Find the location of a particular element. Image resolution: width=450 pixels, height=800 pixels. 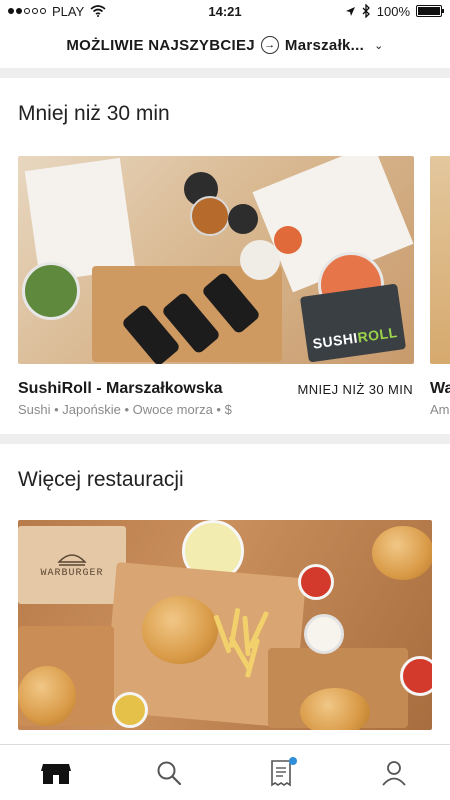

status-right: 100% is located at coordinates (394, 11).